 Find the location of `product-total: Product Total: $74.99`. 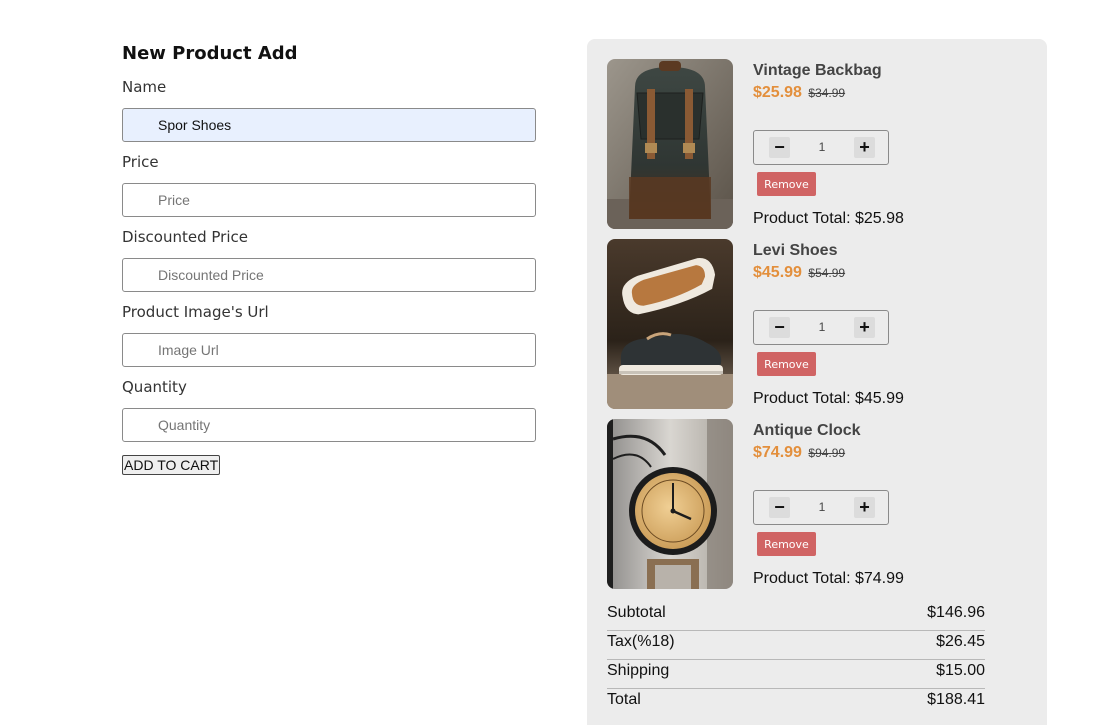

product-total: Product Total: $74.99 is located at coordinates (828, 578).